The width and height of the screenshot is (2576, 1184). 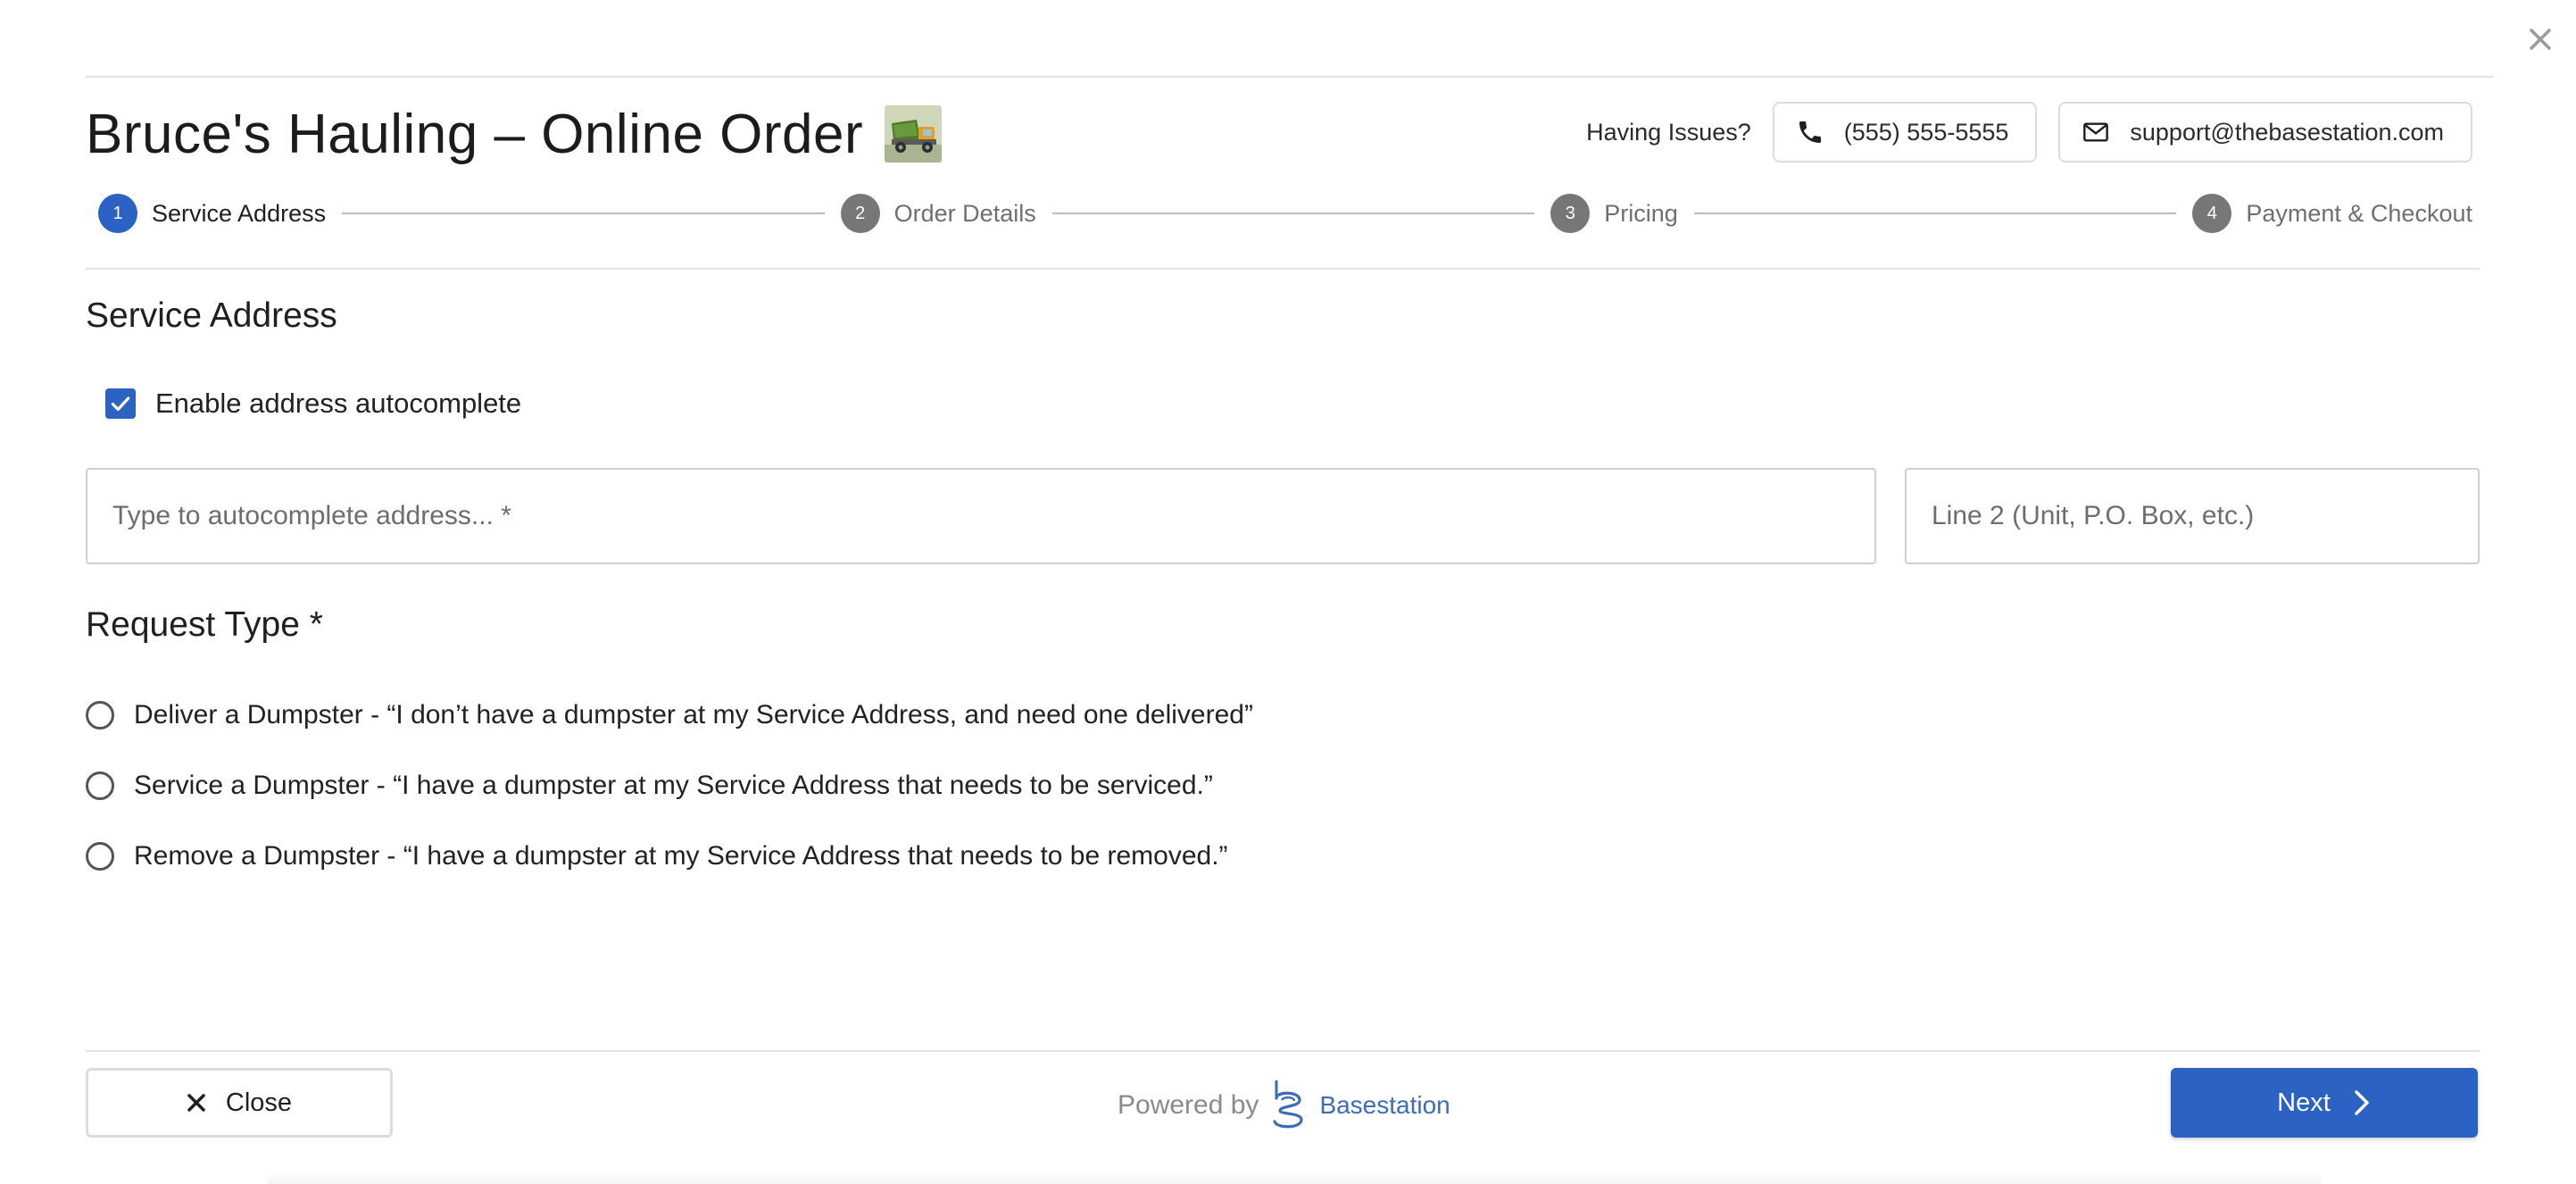 I want to click on brand-name: Basestation, so click(x=1384, y=1105).